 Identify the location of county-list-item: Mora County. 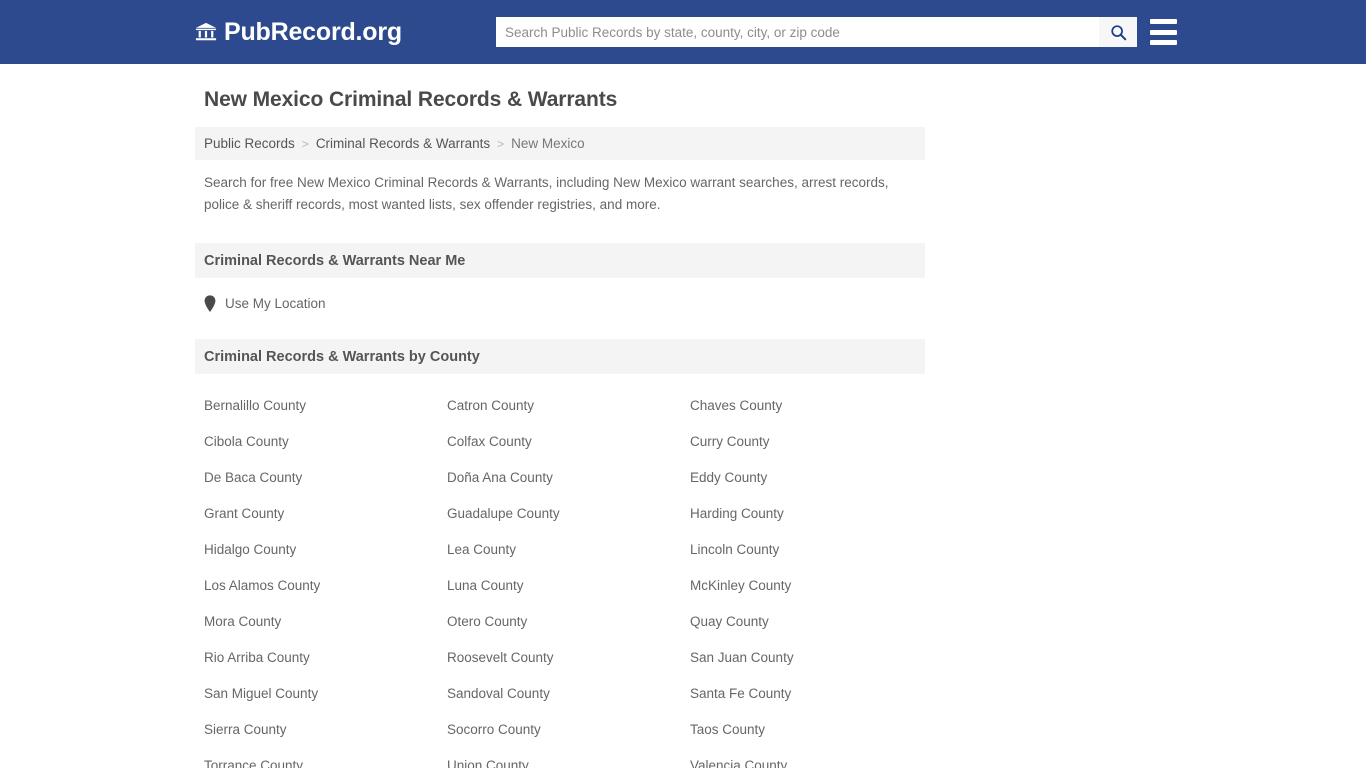
(316, 621).